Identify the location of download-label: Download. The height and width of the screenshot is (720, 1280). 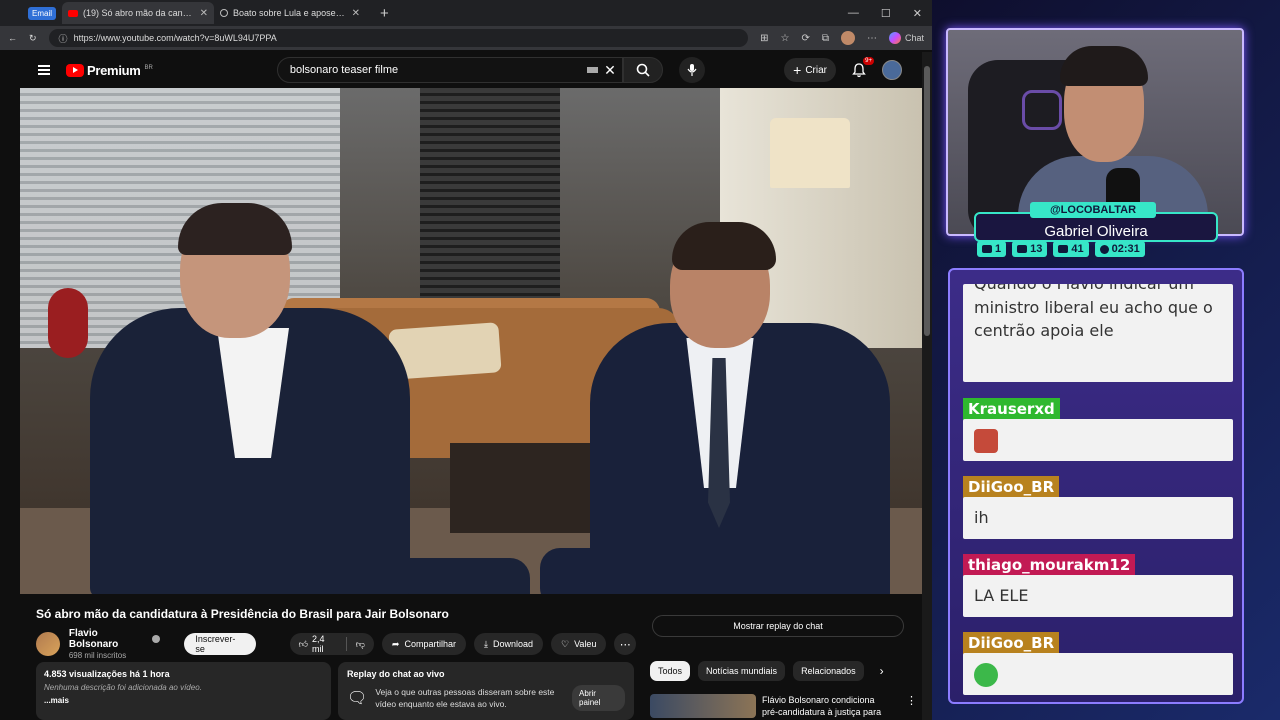
(513, 644).